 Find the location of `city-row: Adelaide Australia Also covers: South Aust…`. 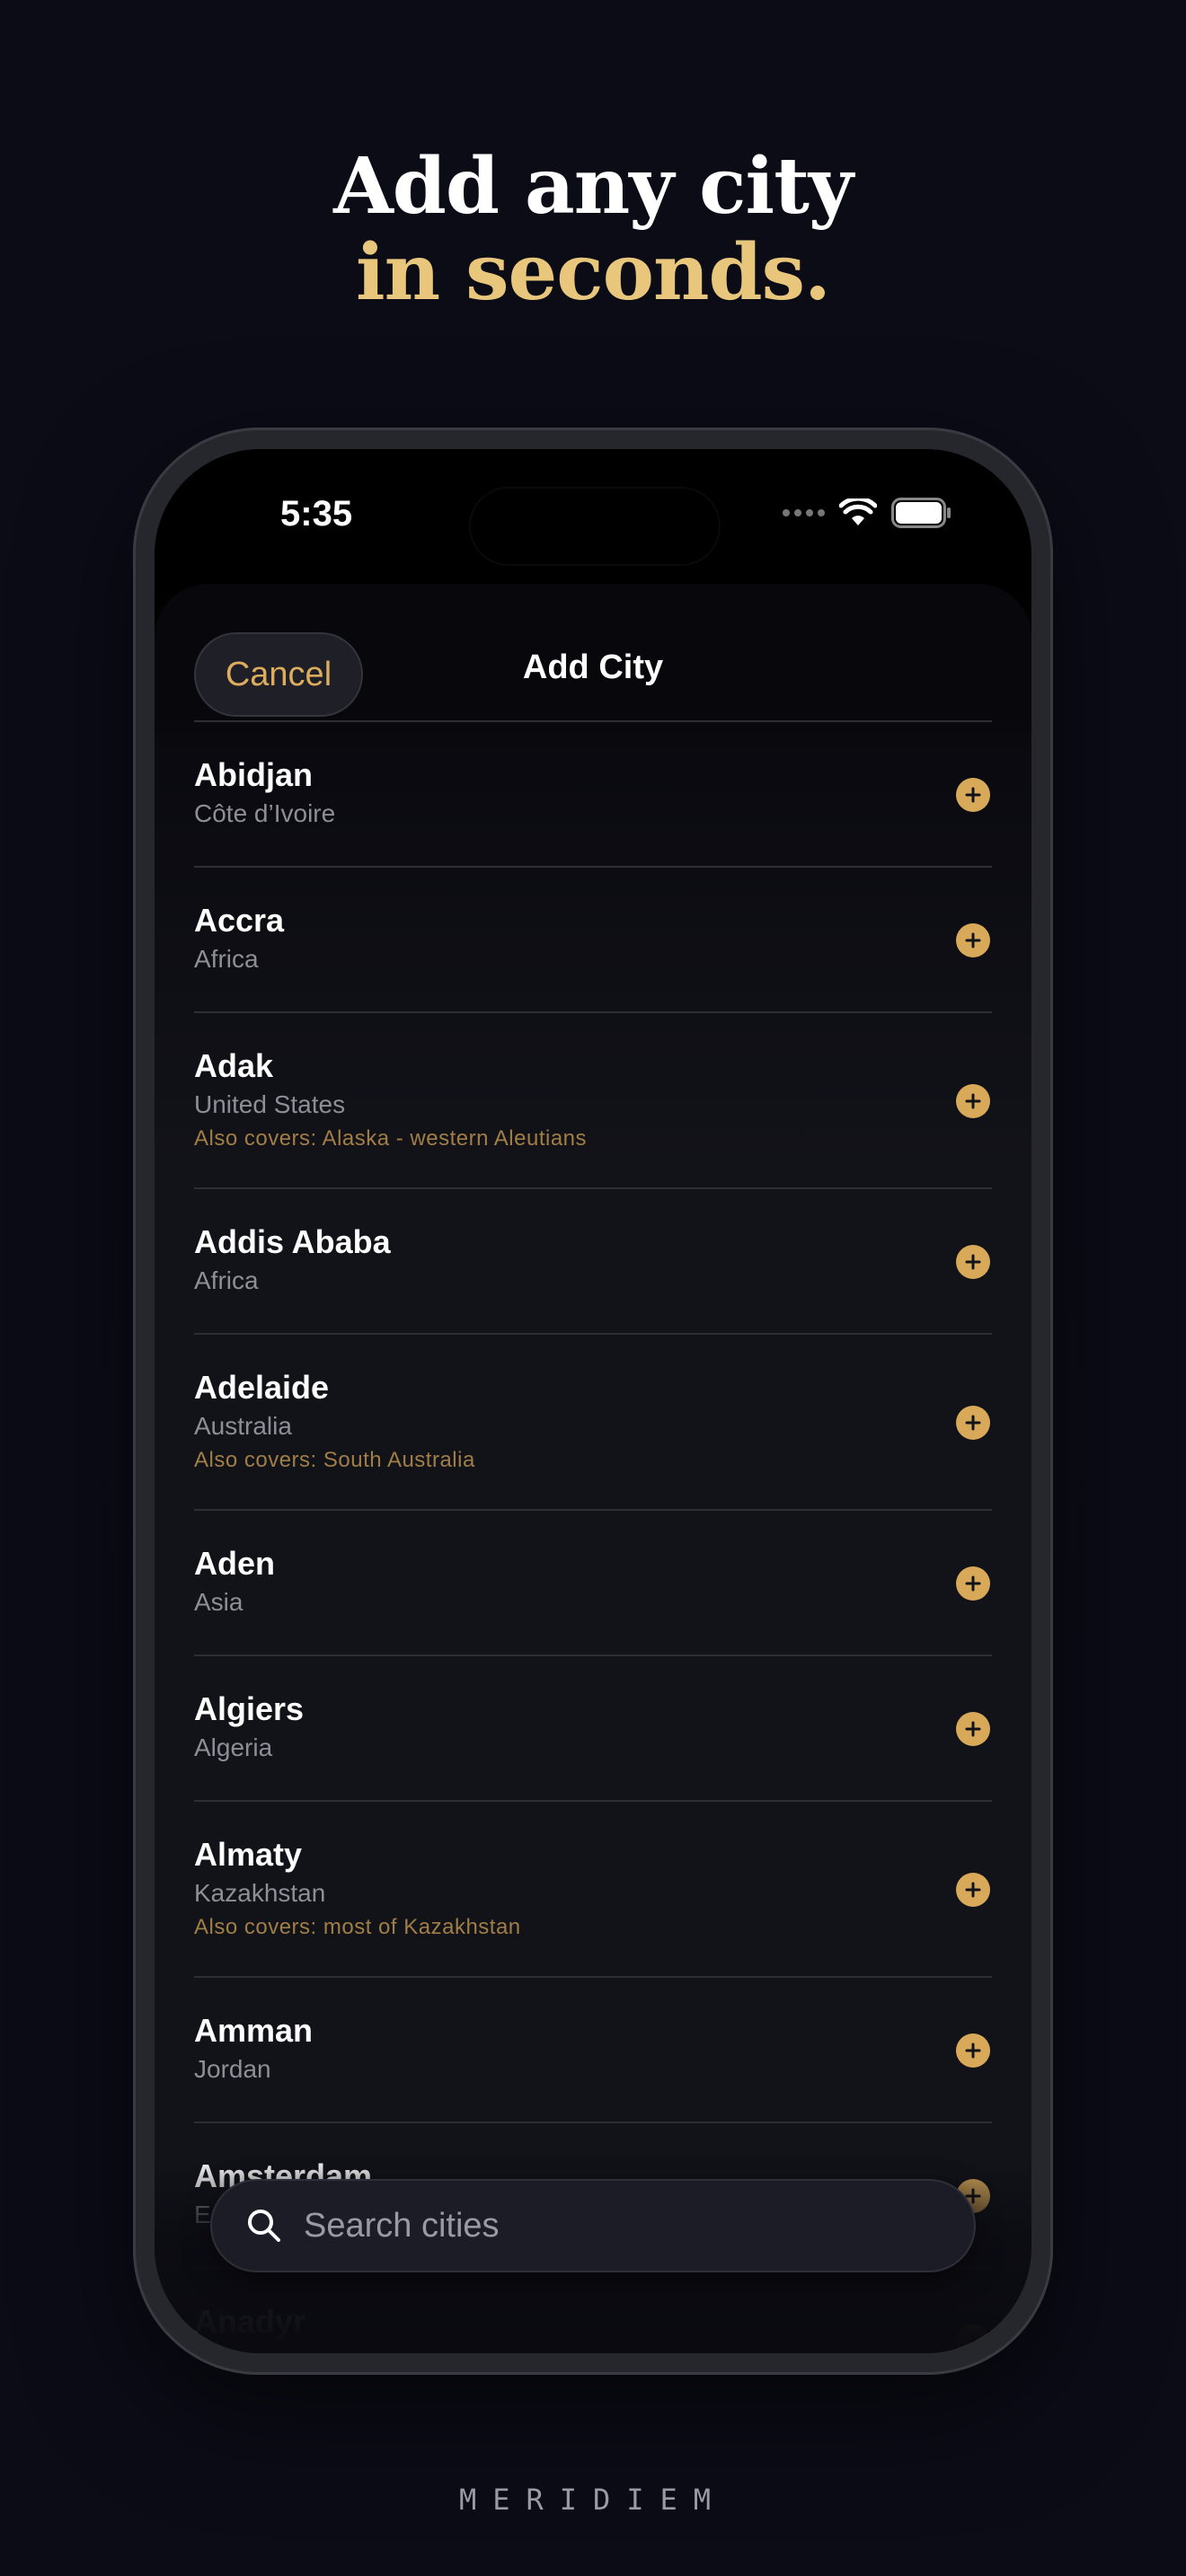

city-row: Adelaide Australia Also covers: South Aust… is located at coordinates (593, 1421).